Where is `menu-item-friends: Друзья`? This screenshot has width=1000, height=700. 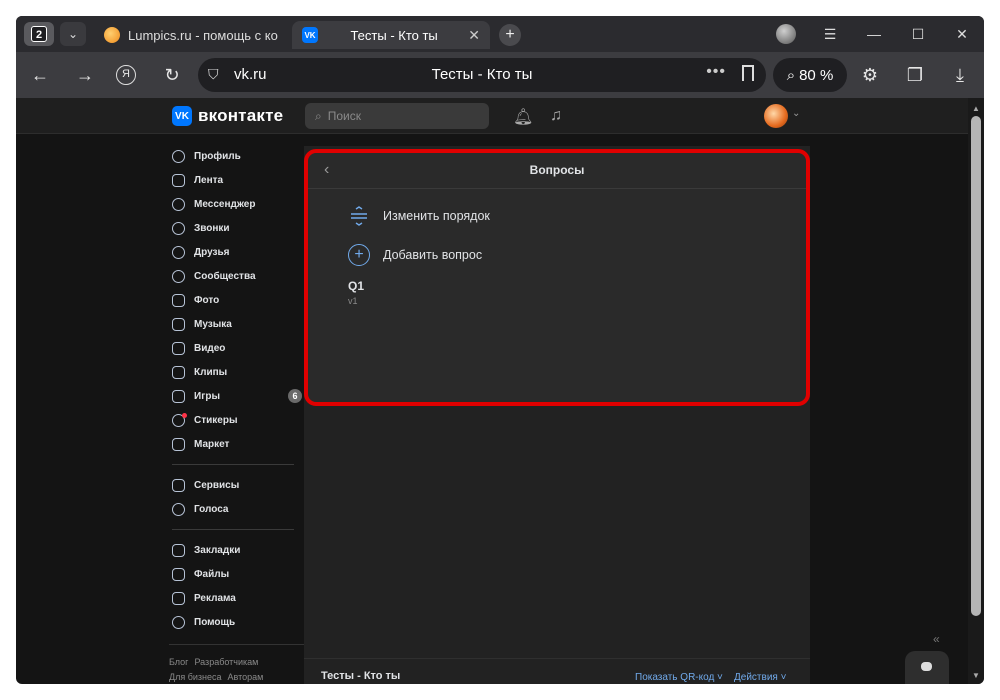
menu-item-friends: Друзья is located at coordinates (237, 252).